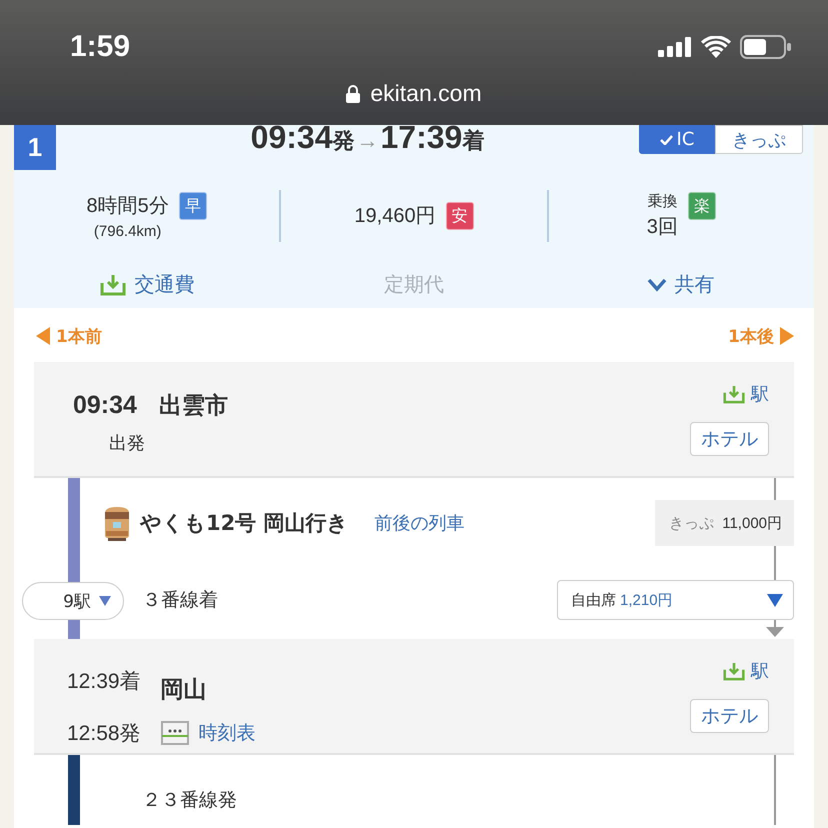  I want to click on departure-label: 出発, so click(127, 443).